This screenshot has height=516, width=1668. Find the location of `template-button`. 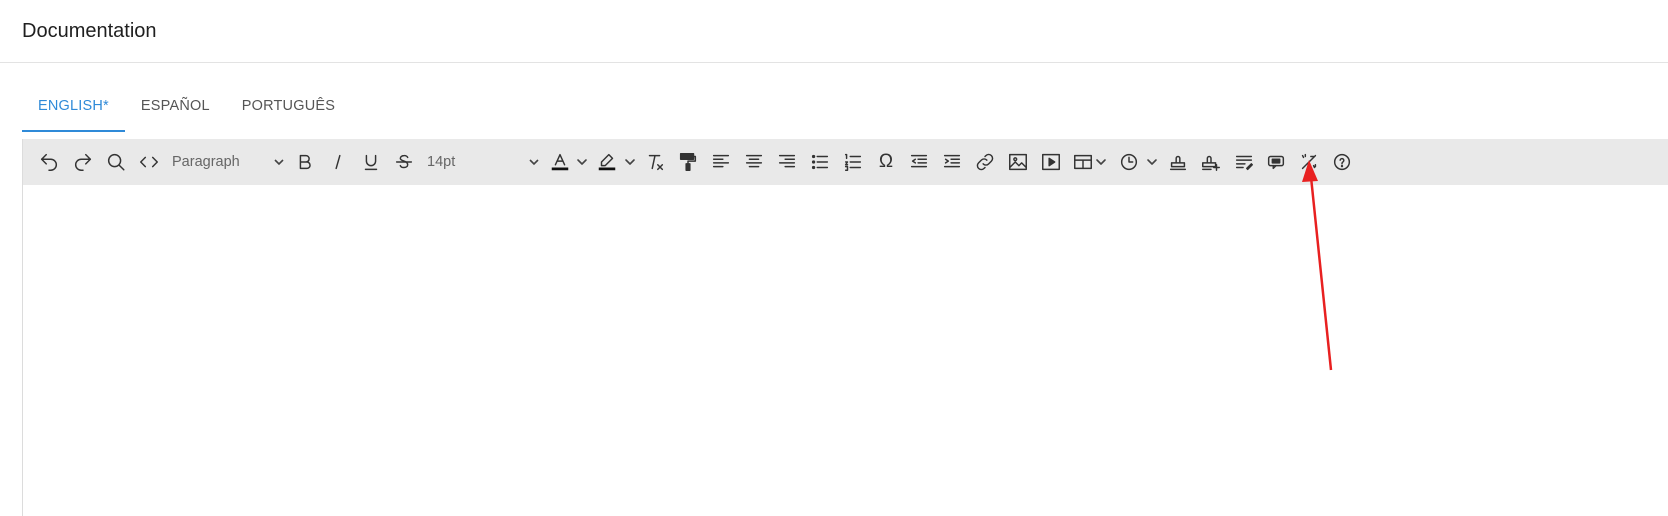

template-button is located at coordinates (1276, 162).